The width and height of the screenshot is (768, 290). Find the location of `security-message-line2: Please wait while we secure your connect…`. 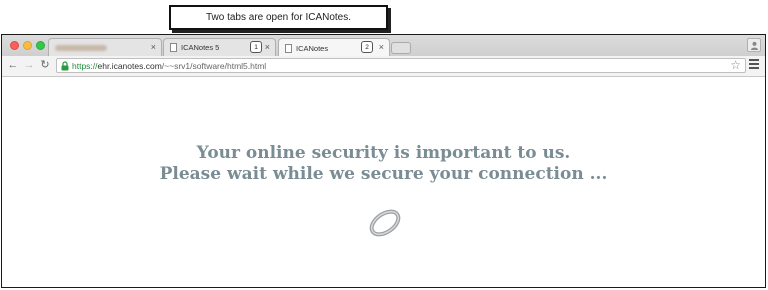

security-message-line2: Please wait while we secure your connect… is located at coordinates (383, 174).